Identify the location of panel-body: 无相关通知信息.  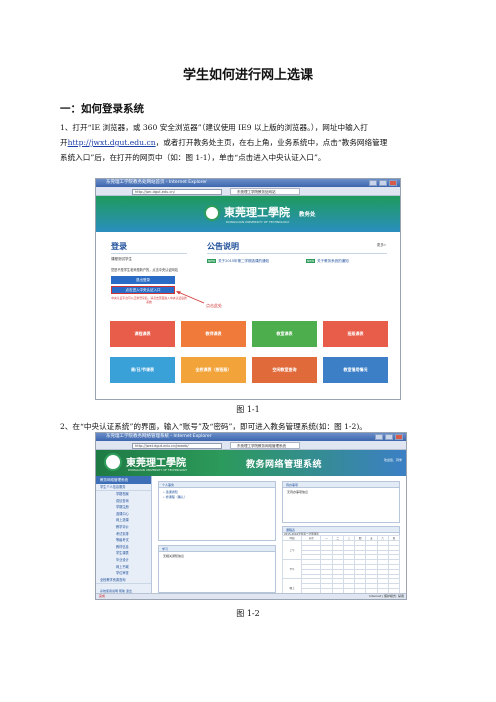
(174, 556).